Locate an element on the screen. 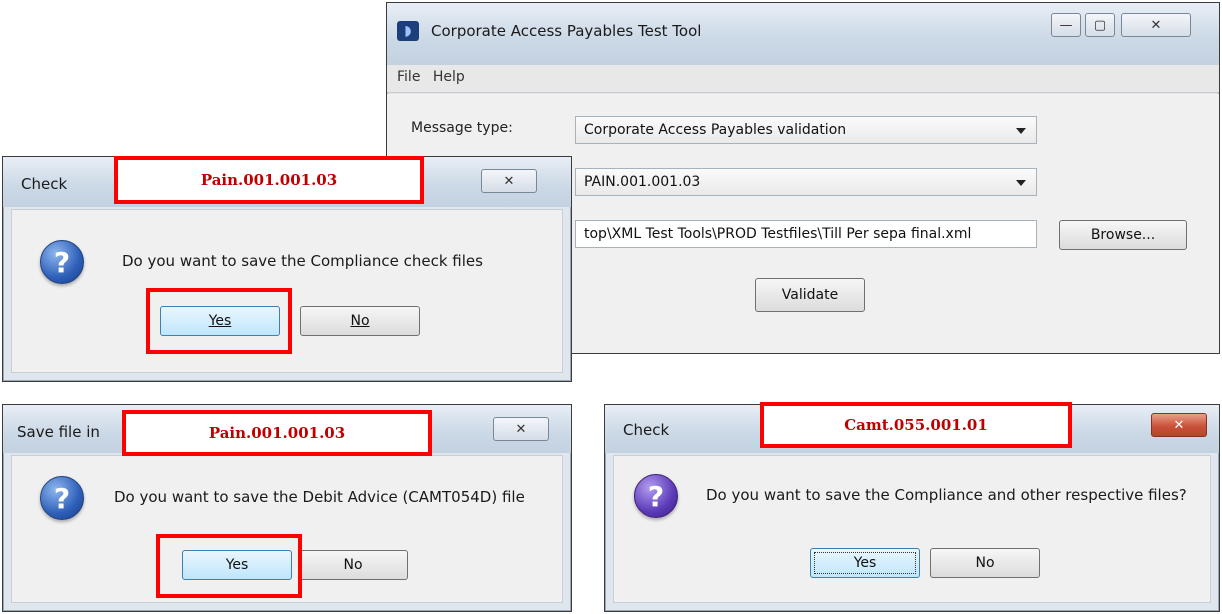  format-dropdown: PAIN.001.001.03 is located at coordinates (806, 182).